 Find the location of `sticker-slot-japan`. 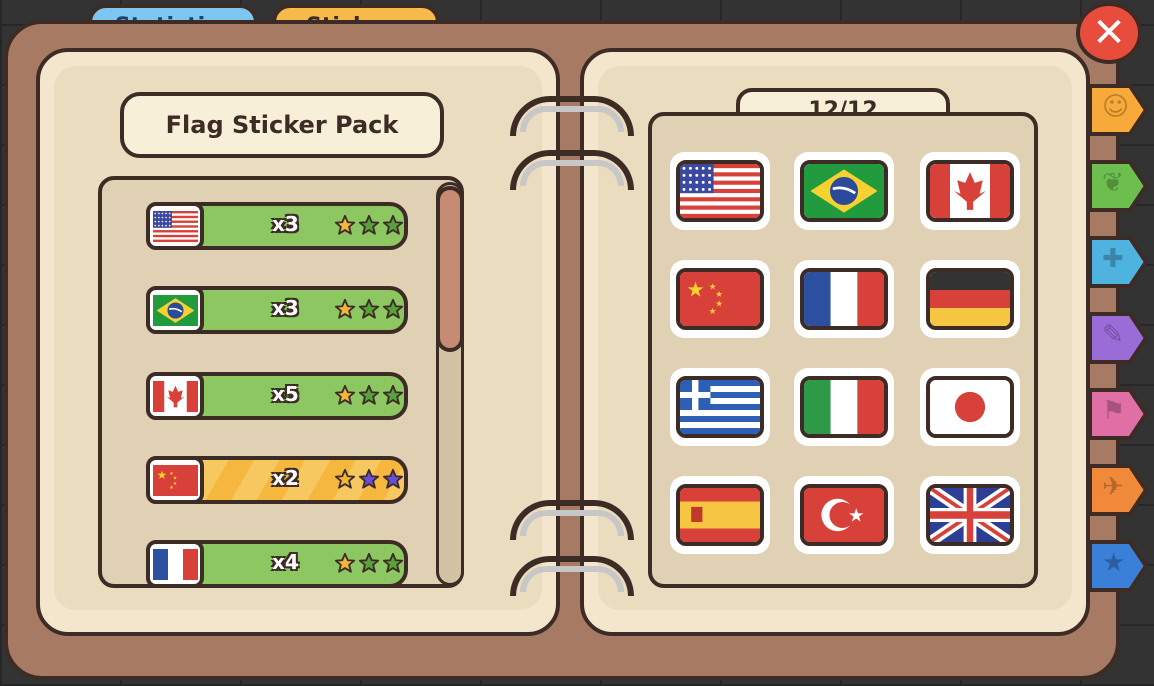

sticker-slot-japan is located at coordinates (970, 407).